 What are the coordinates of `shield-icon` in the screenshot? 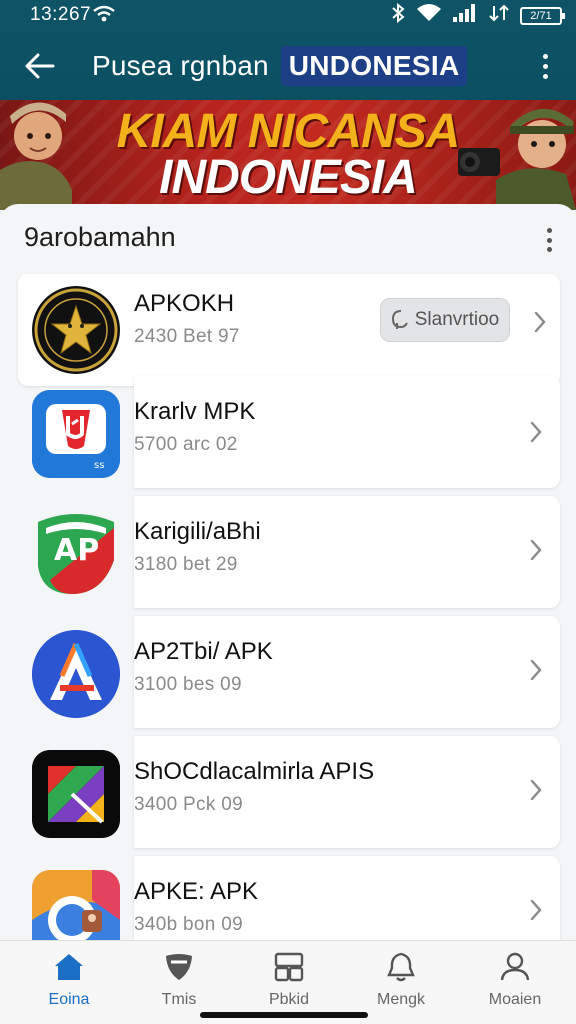 It's located at (179, 967).